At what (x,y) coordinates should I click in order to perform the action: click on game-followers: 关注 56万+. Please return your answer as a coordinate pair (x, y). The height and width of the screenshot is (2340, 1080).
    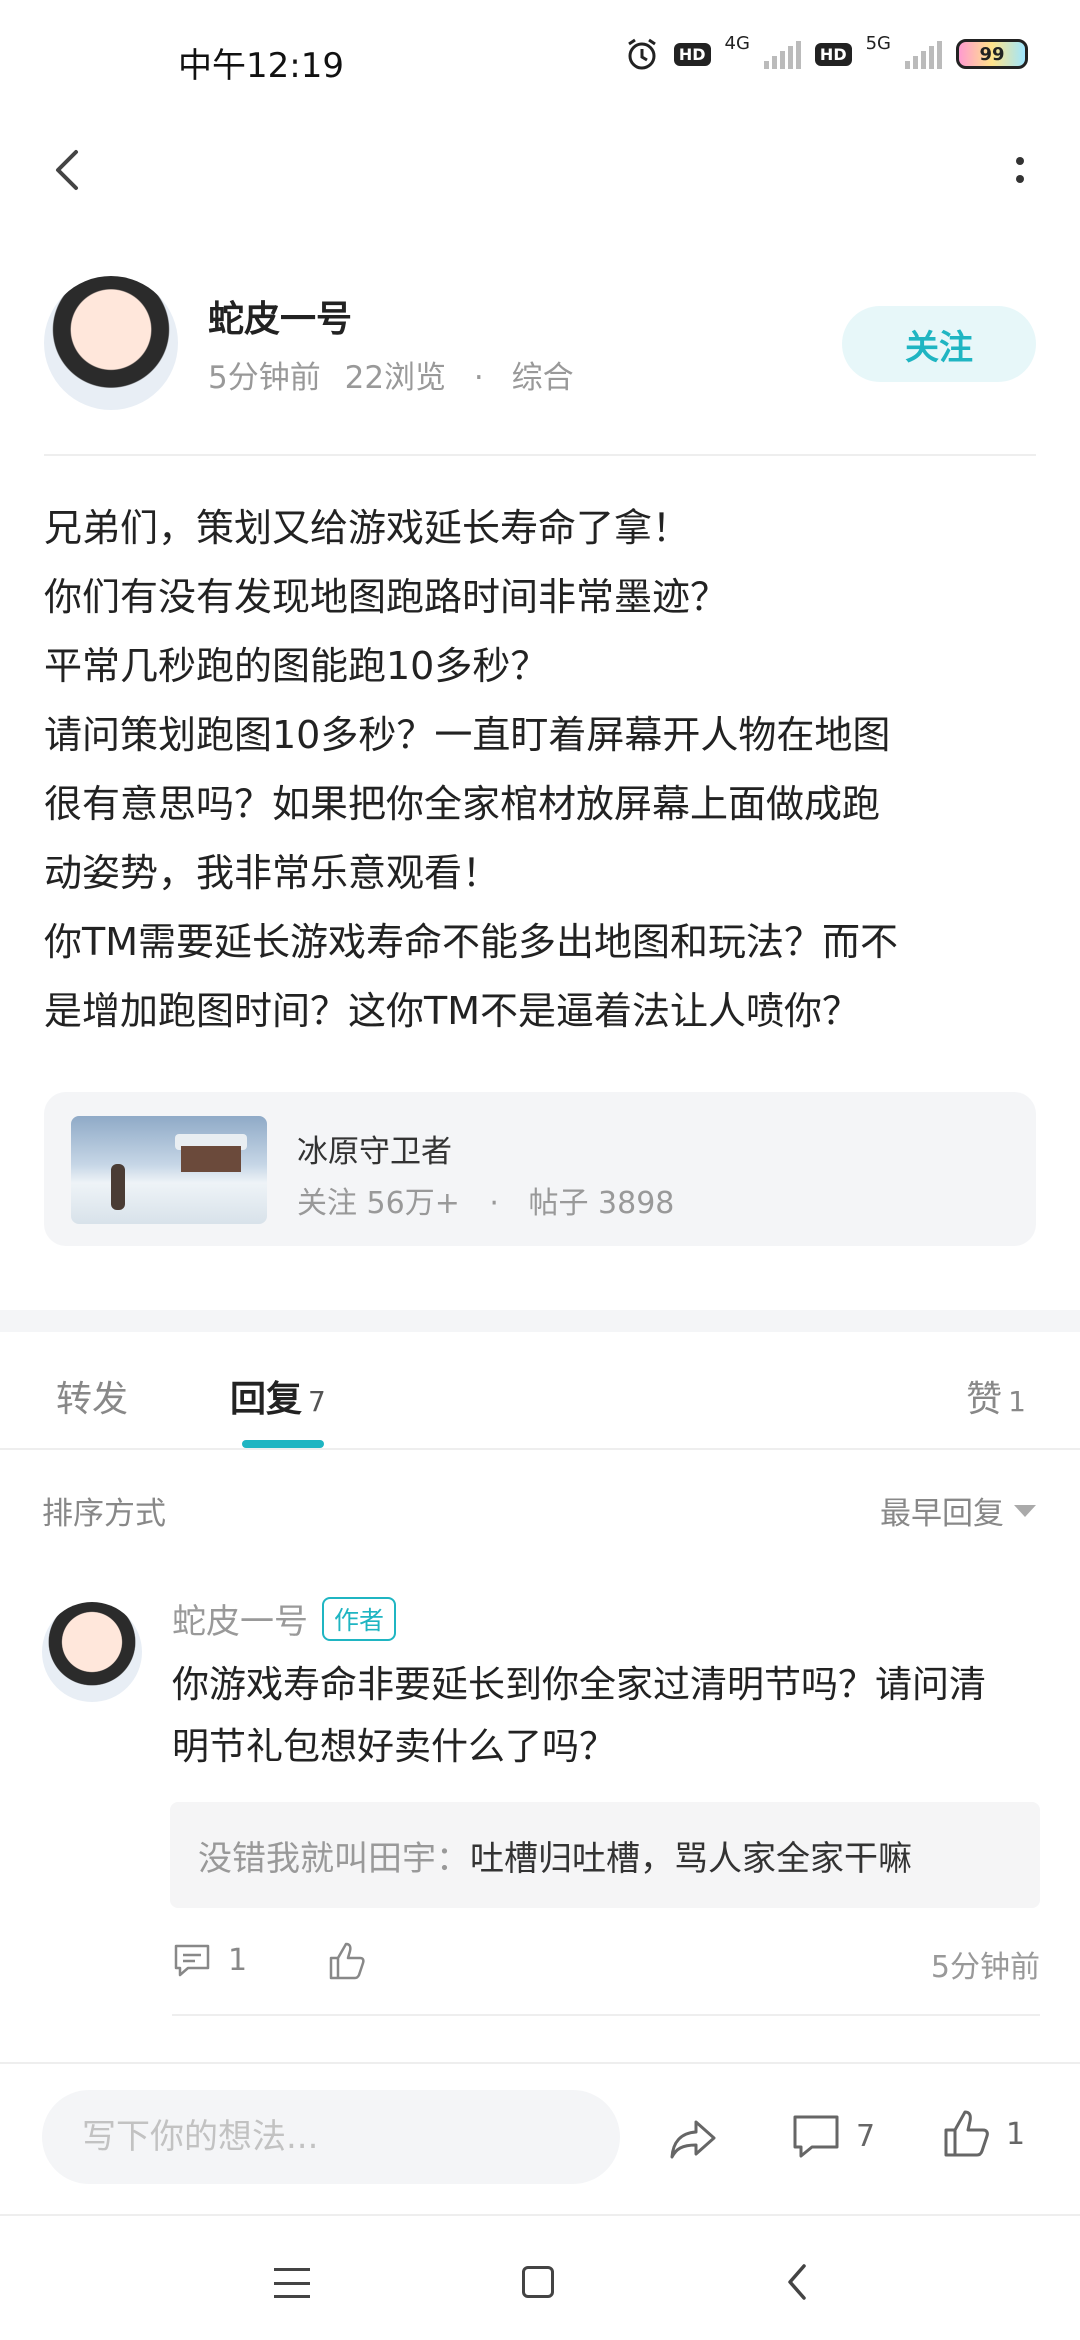
    Looking at the image, I should click on (378, 1203).